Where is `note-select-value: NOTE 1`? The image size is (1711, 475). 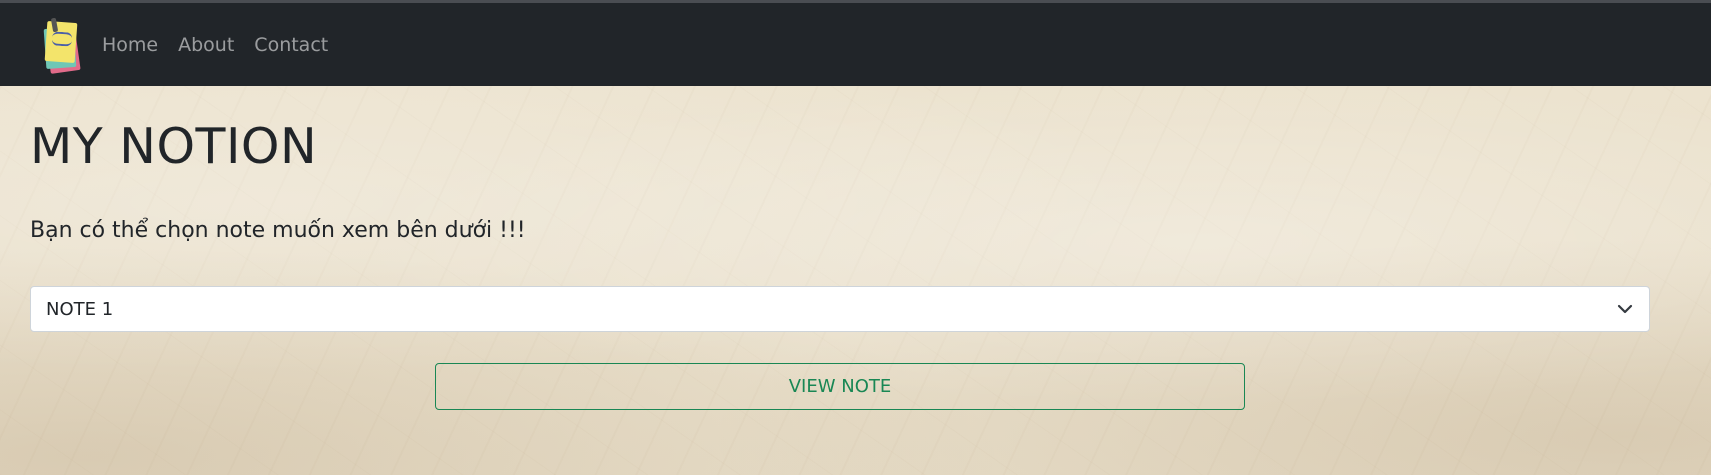 note-select-value: NOTE 1 is located at coordinates (80, 309).